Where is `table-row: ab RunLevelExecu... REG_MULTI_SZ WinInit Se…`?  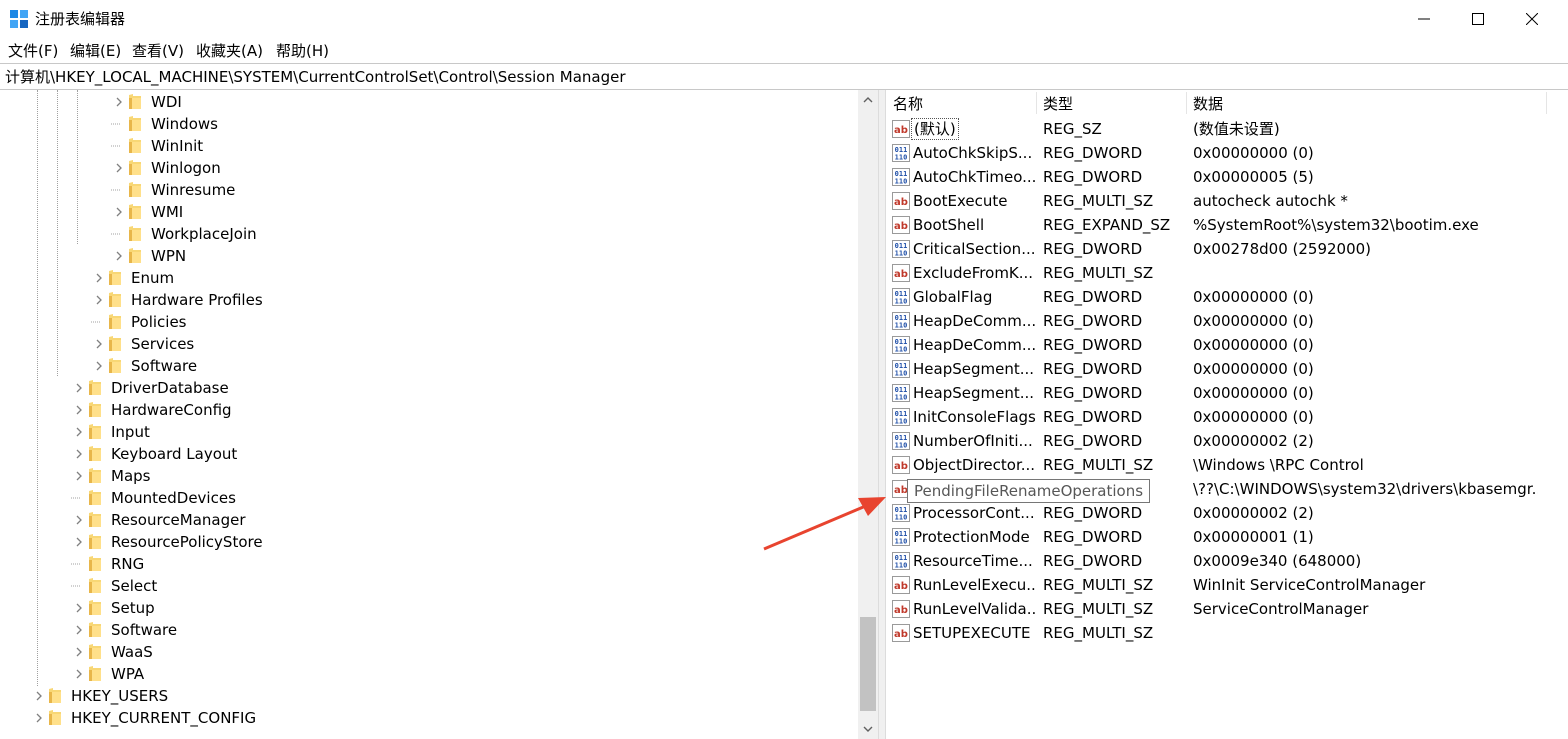 table-row: ab RunLevelExecu... REG_MULTI_SZ WinInit Se… is located at coordinates (1227, 585).